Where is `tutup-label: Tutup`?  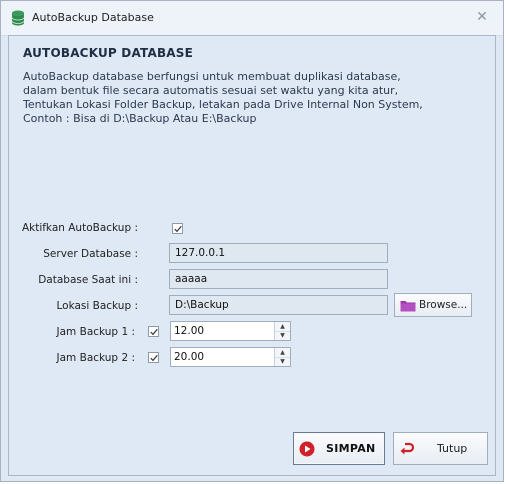 tutup-label: Tutup is located at coordinates (452, 448).